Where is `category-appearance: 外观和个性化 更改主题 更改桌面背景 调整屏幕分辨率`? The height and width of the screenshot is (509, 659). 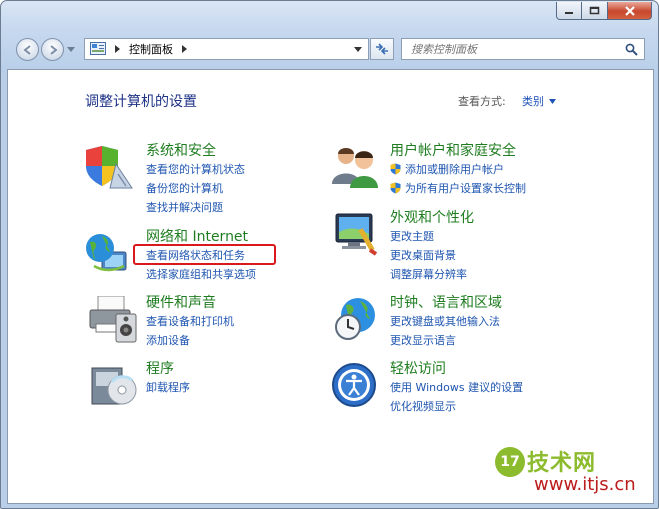
category-appearance: 外观和个性化 更改主题 更改桌面背景 调整屏幕分辨率 is located at coordinates (432, 246).